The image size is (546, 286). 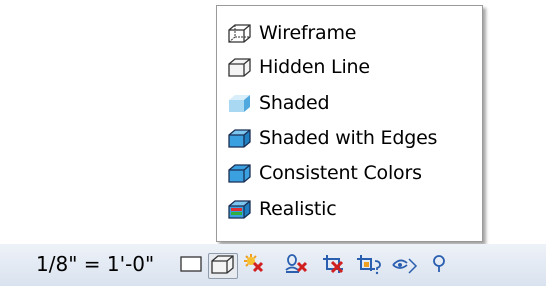 I want to click on sun-path-button, so click(x=254, y=266).